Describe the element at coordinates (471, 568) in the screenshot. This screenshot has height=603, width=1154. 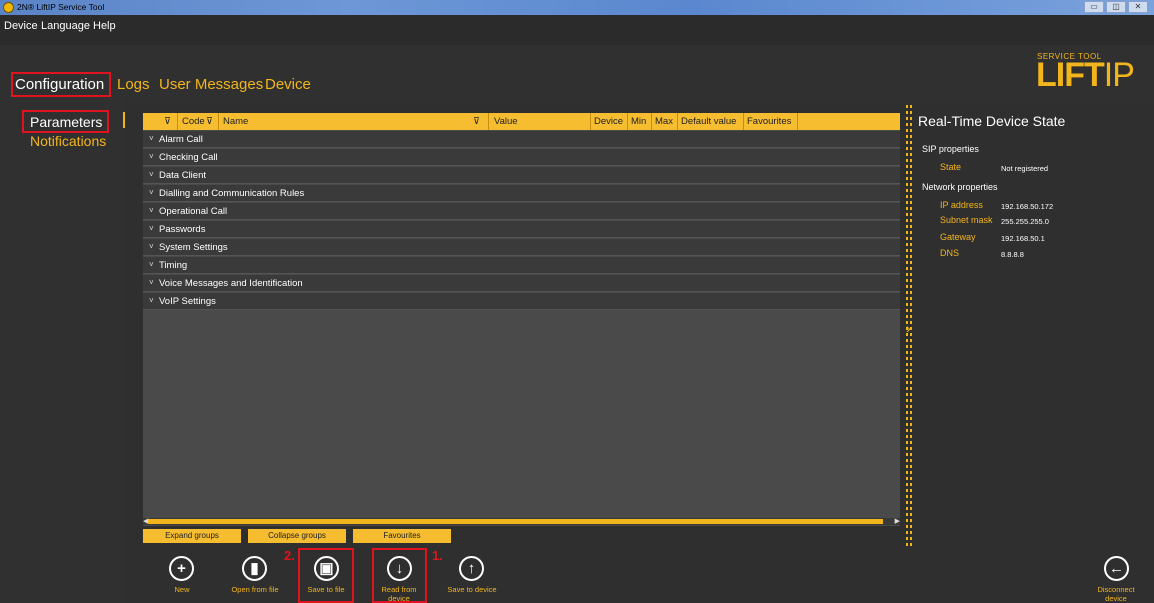
I see `upload-icon: ↑` at that location.